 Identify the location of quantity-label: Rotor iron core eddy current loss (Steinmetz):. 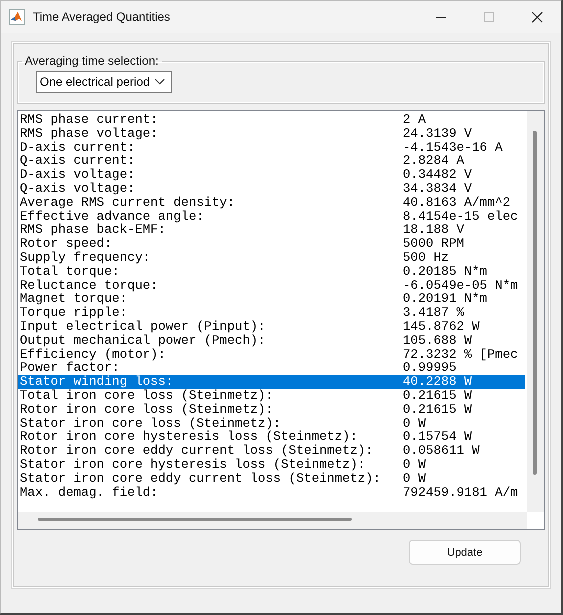
(197, 451).